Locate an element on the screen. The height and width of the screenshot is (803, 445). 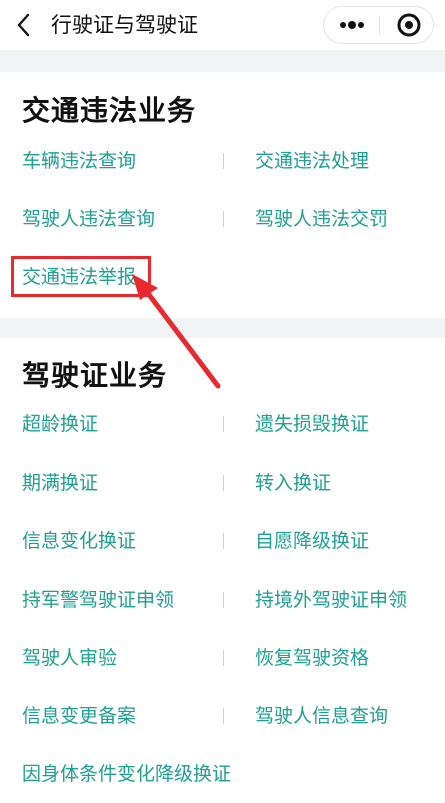
link-restore-driving-qualification: 恢复驾驶资格 is located at coordinates (312, 658).